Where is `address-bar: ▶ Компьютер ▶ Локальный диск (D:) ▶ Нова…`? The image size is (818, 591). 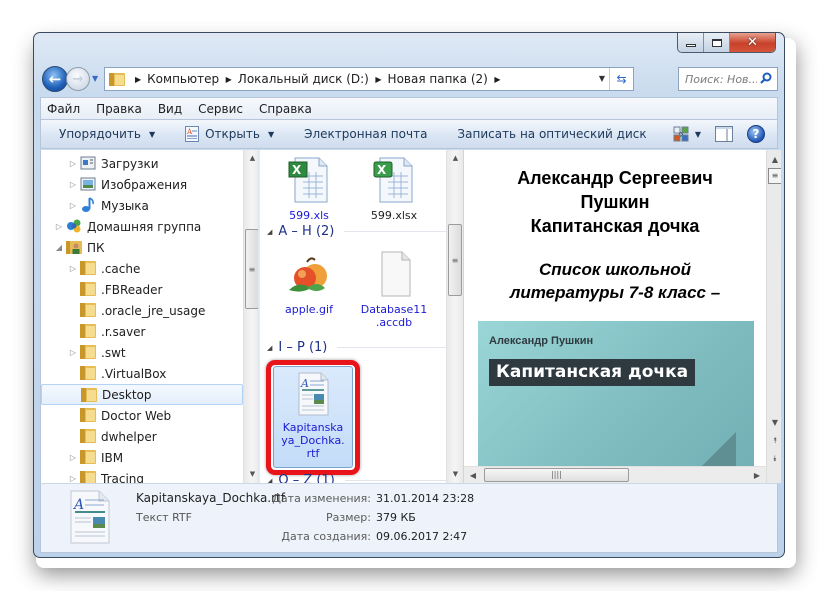
address-bar: ▶ Компьютер ▶ Локальный диск (D:) ▶ Нова… is located at coordinates (369, 79).